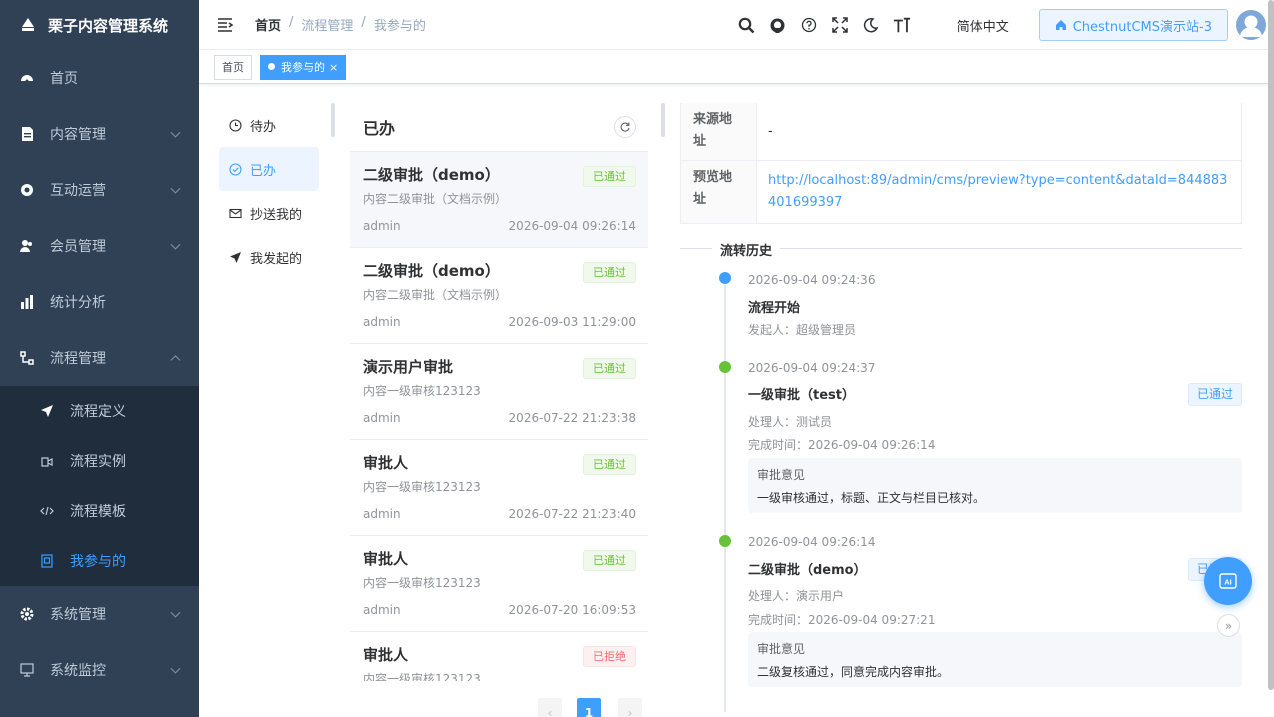 This screenshot has width=1274, height=717. What do you see at coordinates (630, 707) in the screenshot?
I see `pagination-next: ›` at bounding box center [630, 707].